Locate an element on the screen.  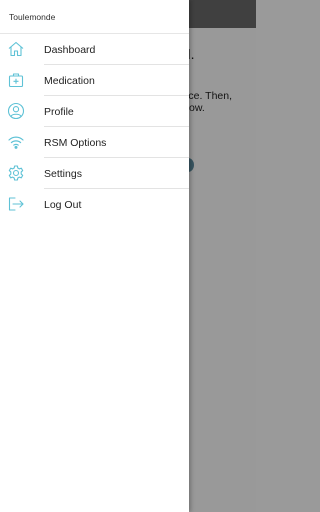
menu-item-label: Log Out is located at coordinates (63, 205).